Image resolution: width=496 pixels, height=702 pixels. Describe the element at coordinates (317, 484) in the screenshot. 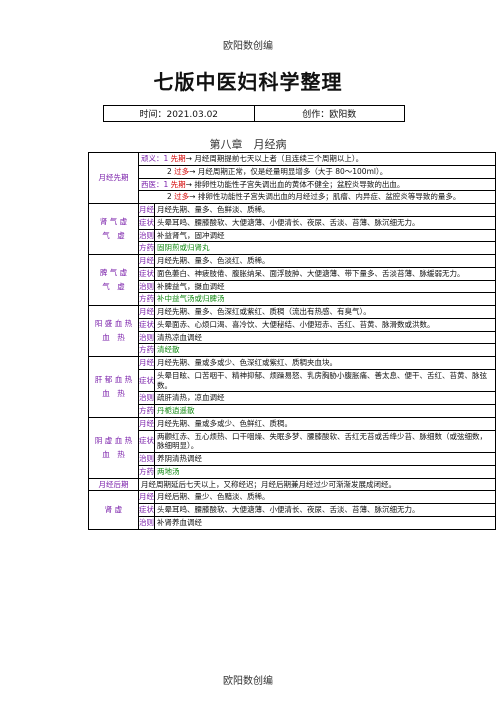

I see `houqi-definition: 月经周期延后七天以上，又称经迟；月经后期兼月经过少可渐渐发展成闭经。` at that location.